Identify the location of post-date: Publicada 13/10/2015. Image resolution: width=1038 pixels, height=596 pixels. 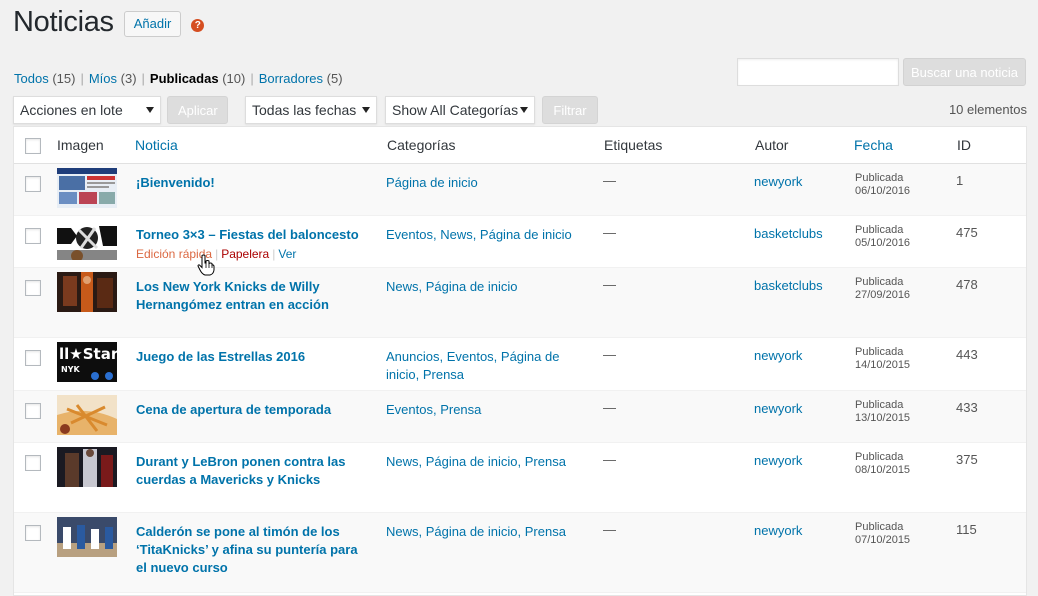
(883, 411).